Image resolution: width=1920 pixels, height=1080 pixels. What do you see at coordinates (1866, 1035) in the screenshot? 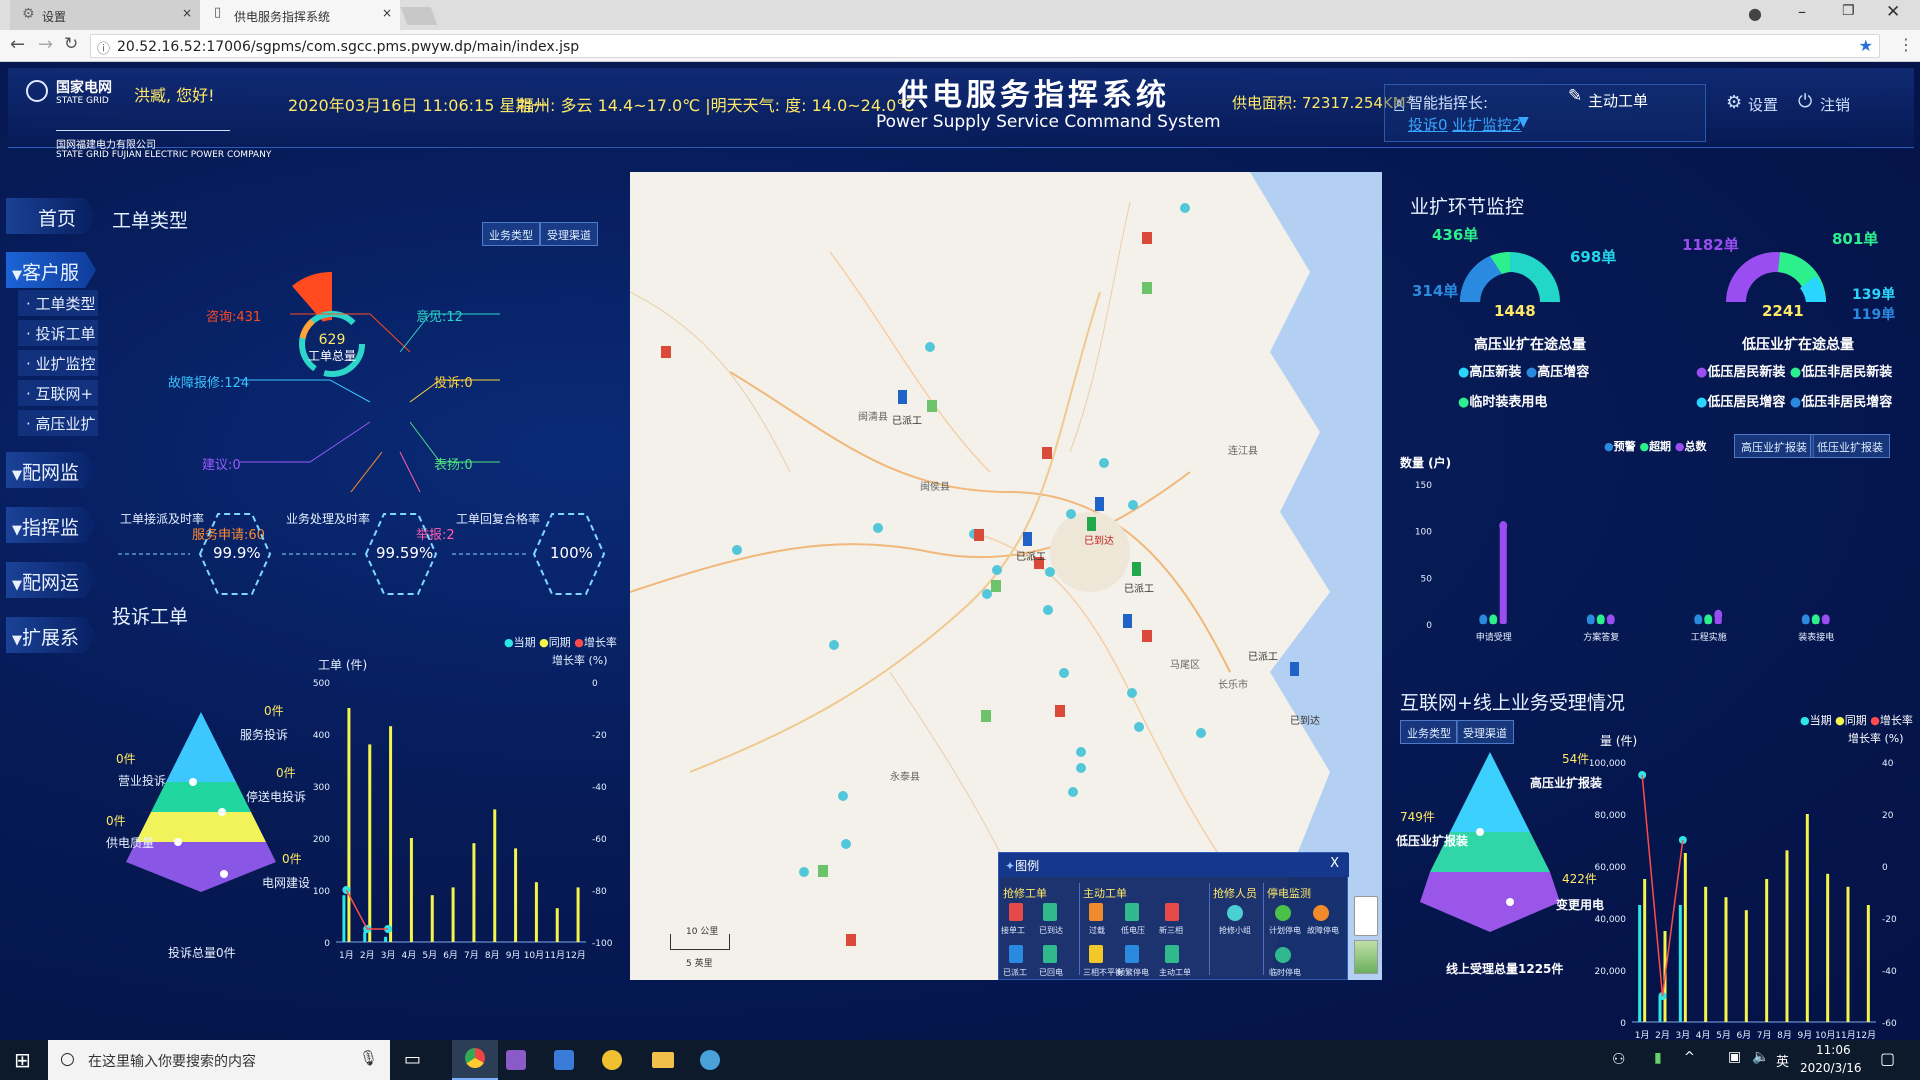
I see `x-tick-label: 12月` at bounding box center [1866, 1035].